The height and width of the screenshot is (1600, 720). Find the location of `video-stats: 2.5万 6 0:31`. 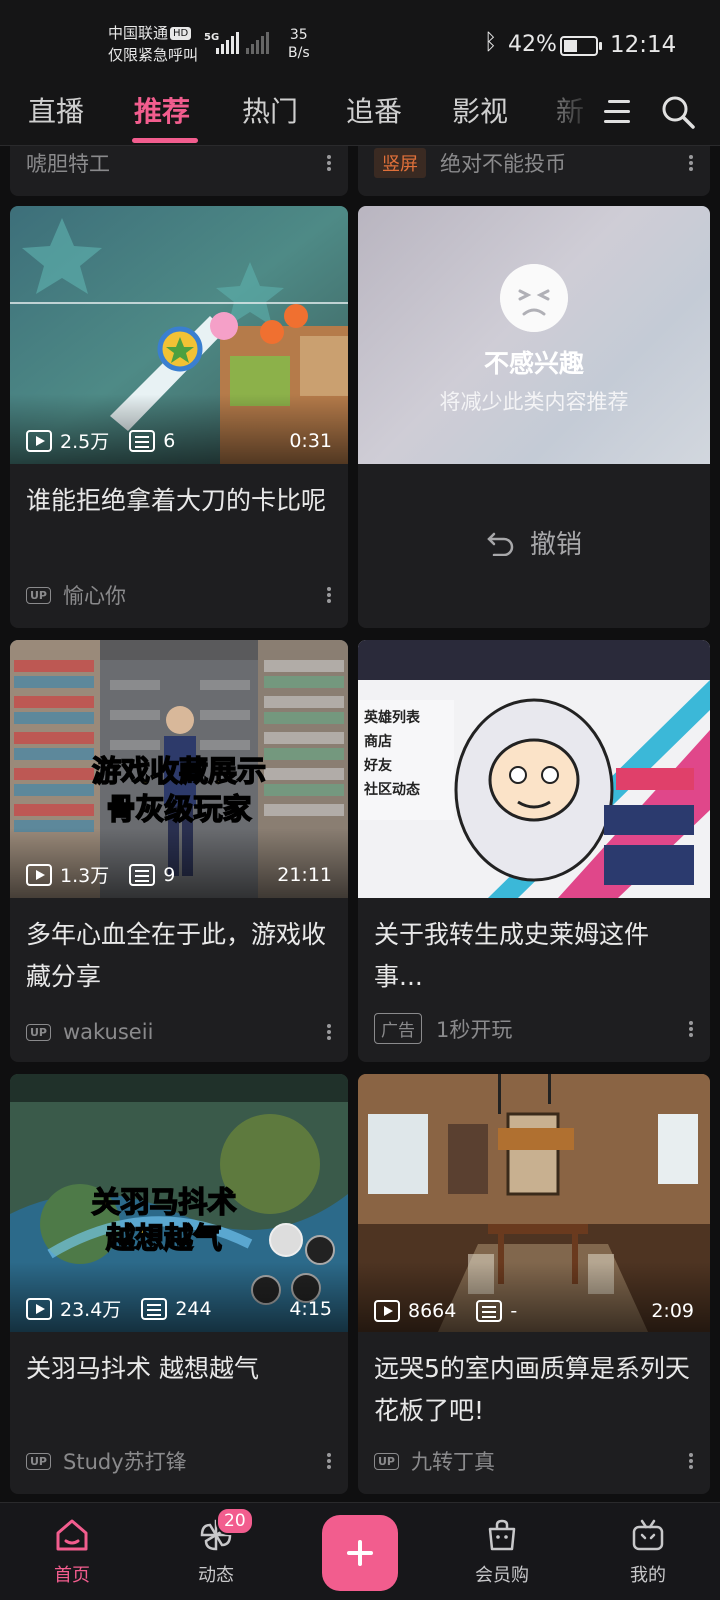

video-stats: 2.5万 6 0:31 is located at coordinates (179, 440).